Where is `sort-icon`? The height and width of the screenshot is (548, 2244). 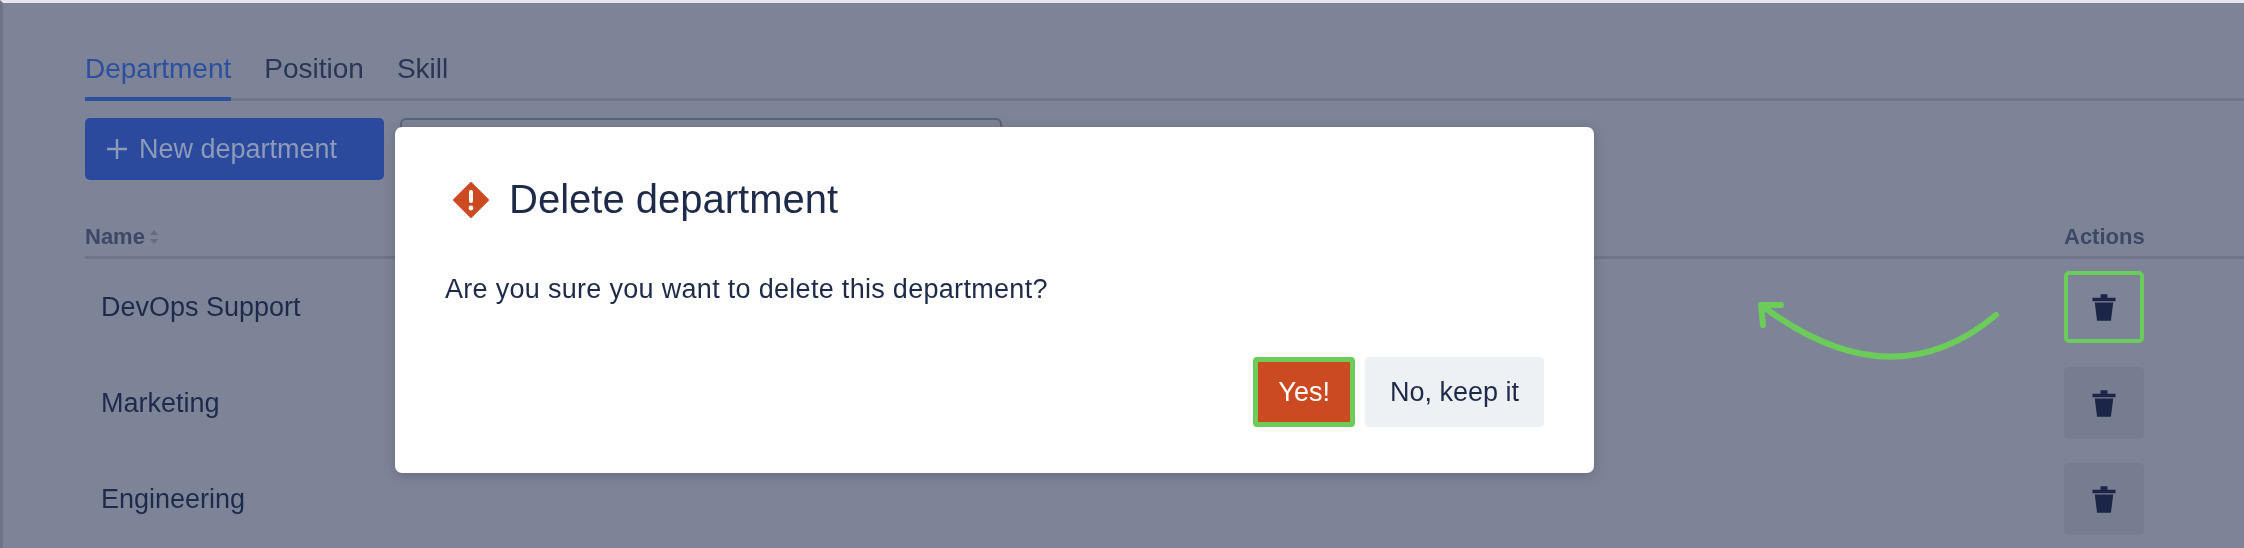
sort-icon is located at coordinates (153, 237).